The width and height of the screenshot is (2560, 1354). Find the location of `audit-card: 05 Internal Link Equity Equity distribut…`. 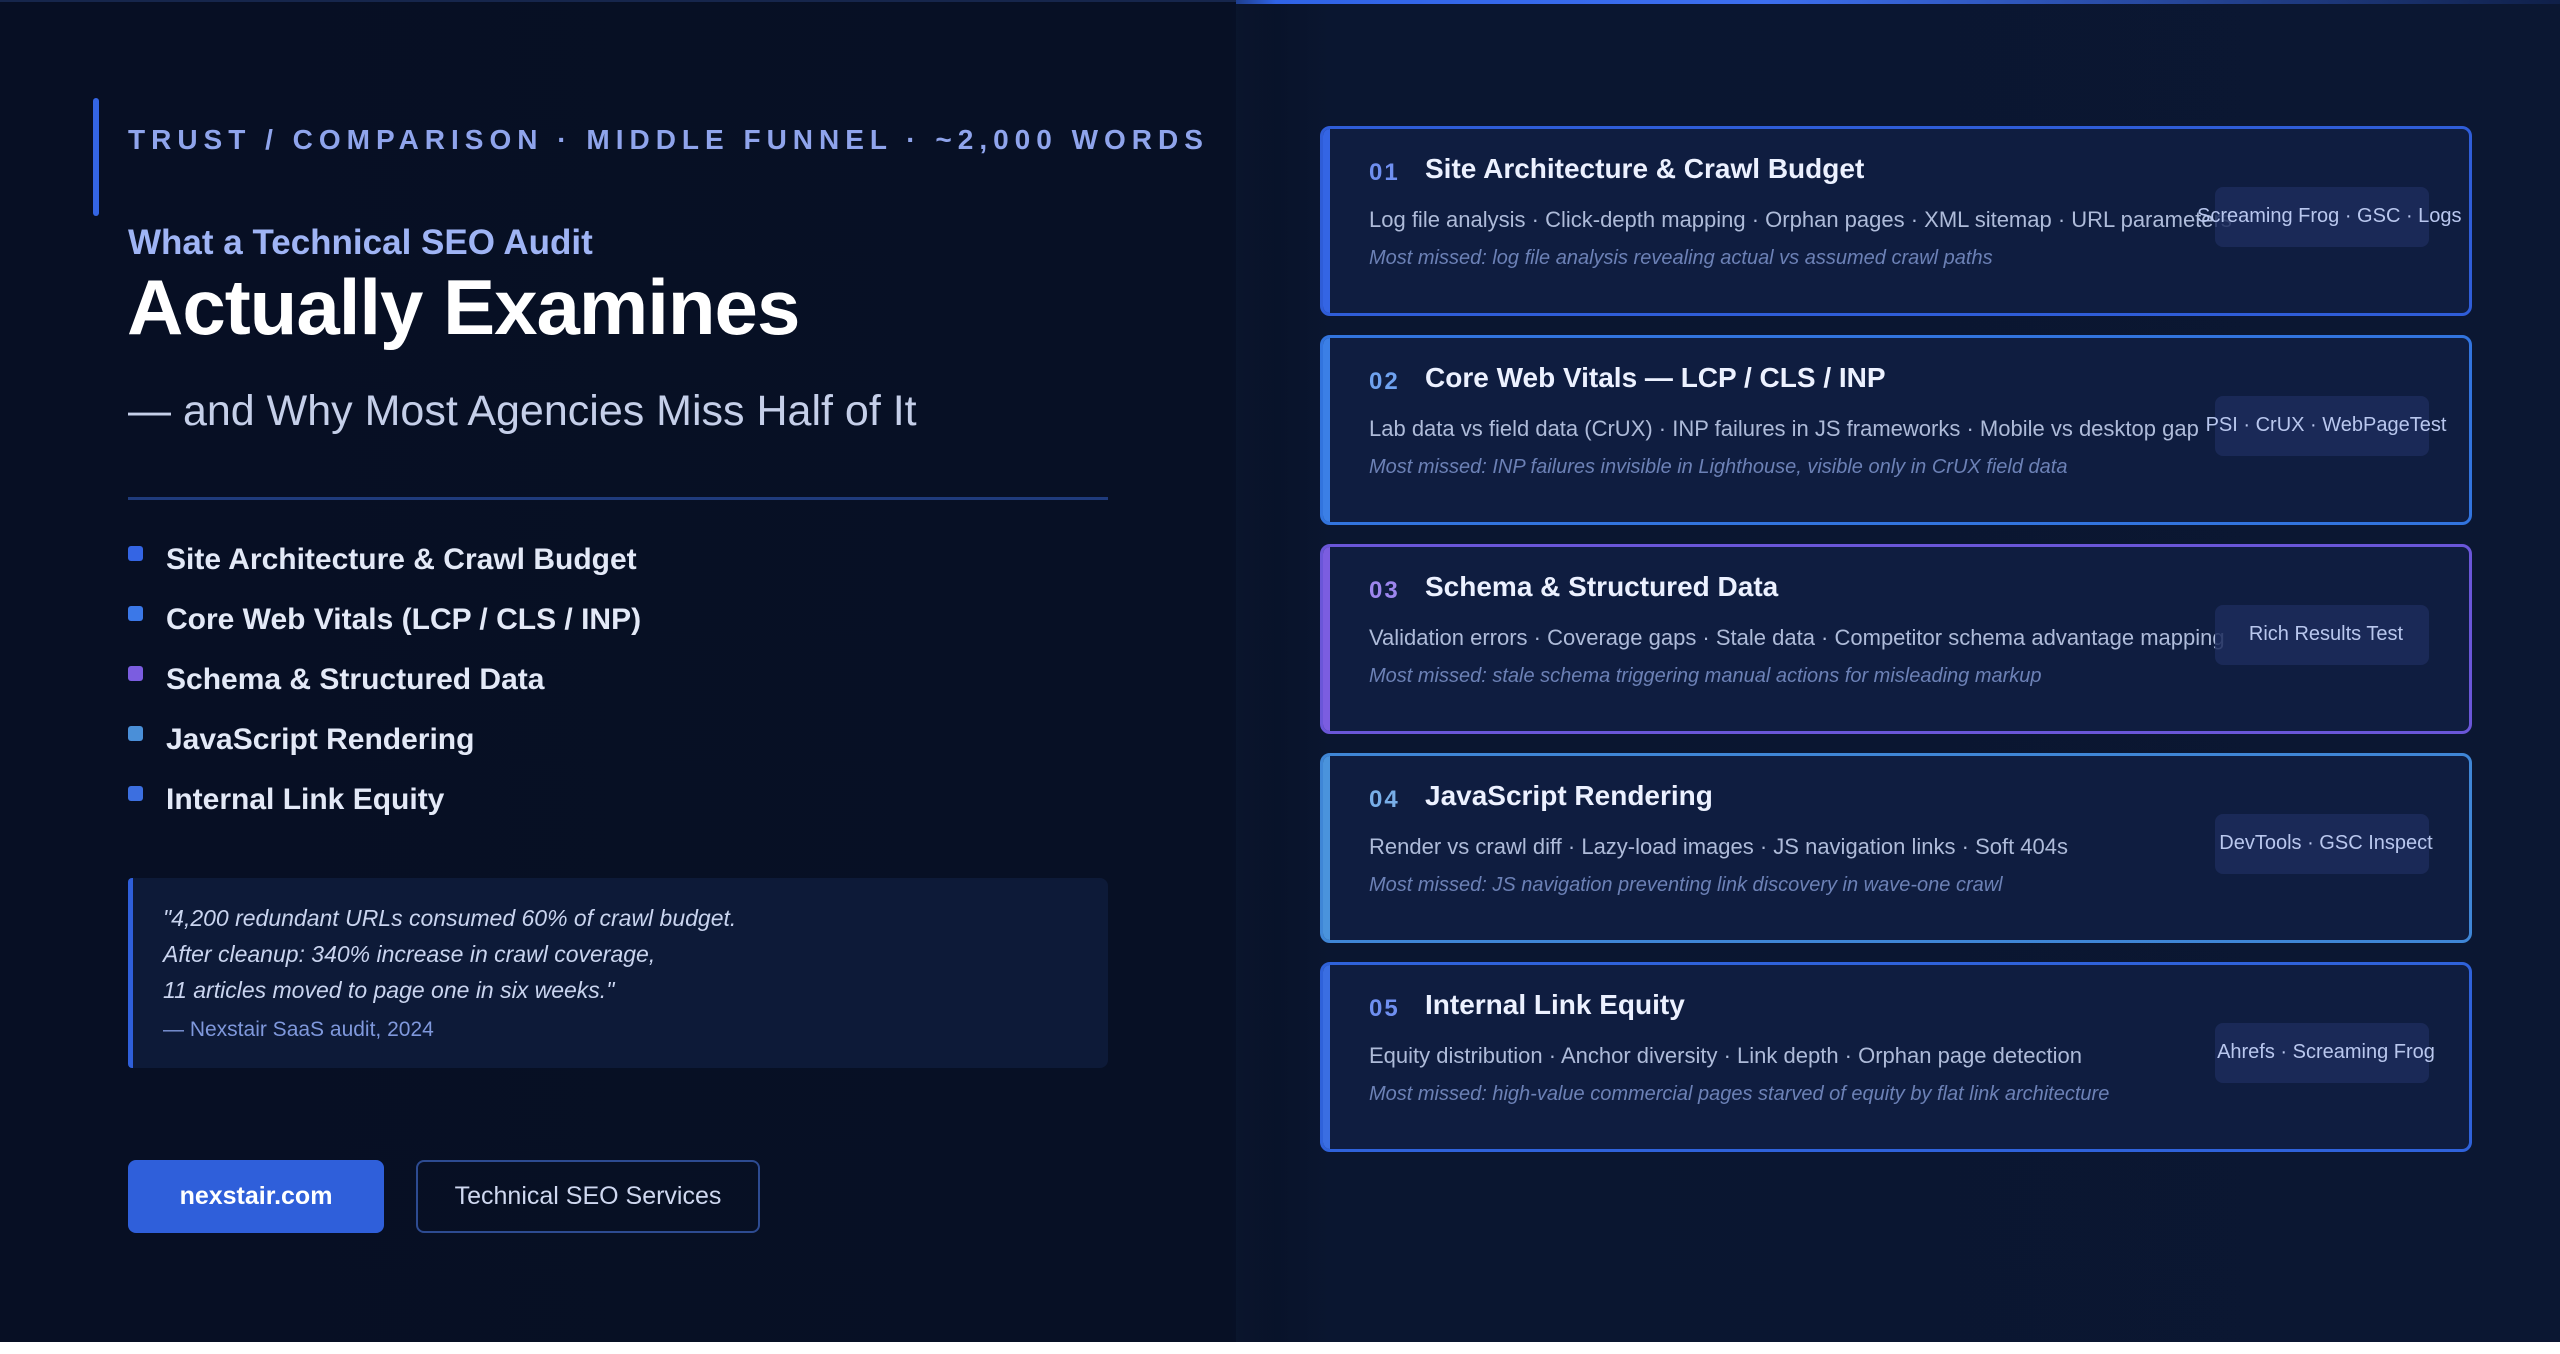

audit-card: 05 Internal Link Equity Equity distribut… is located at coordinates (1896, 1057).